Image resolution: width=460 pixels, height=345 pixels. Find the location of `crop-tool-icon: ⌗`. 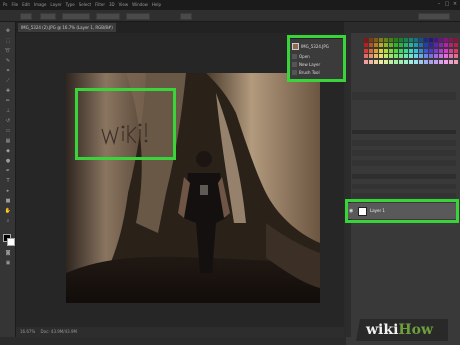

crop-tool-icon: ⌗ is located at coordinates (8, 71).